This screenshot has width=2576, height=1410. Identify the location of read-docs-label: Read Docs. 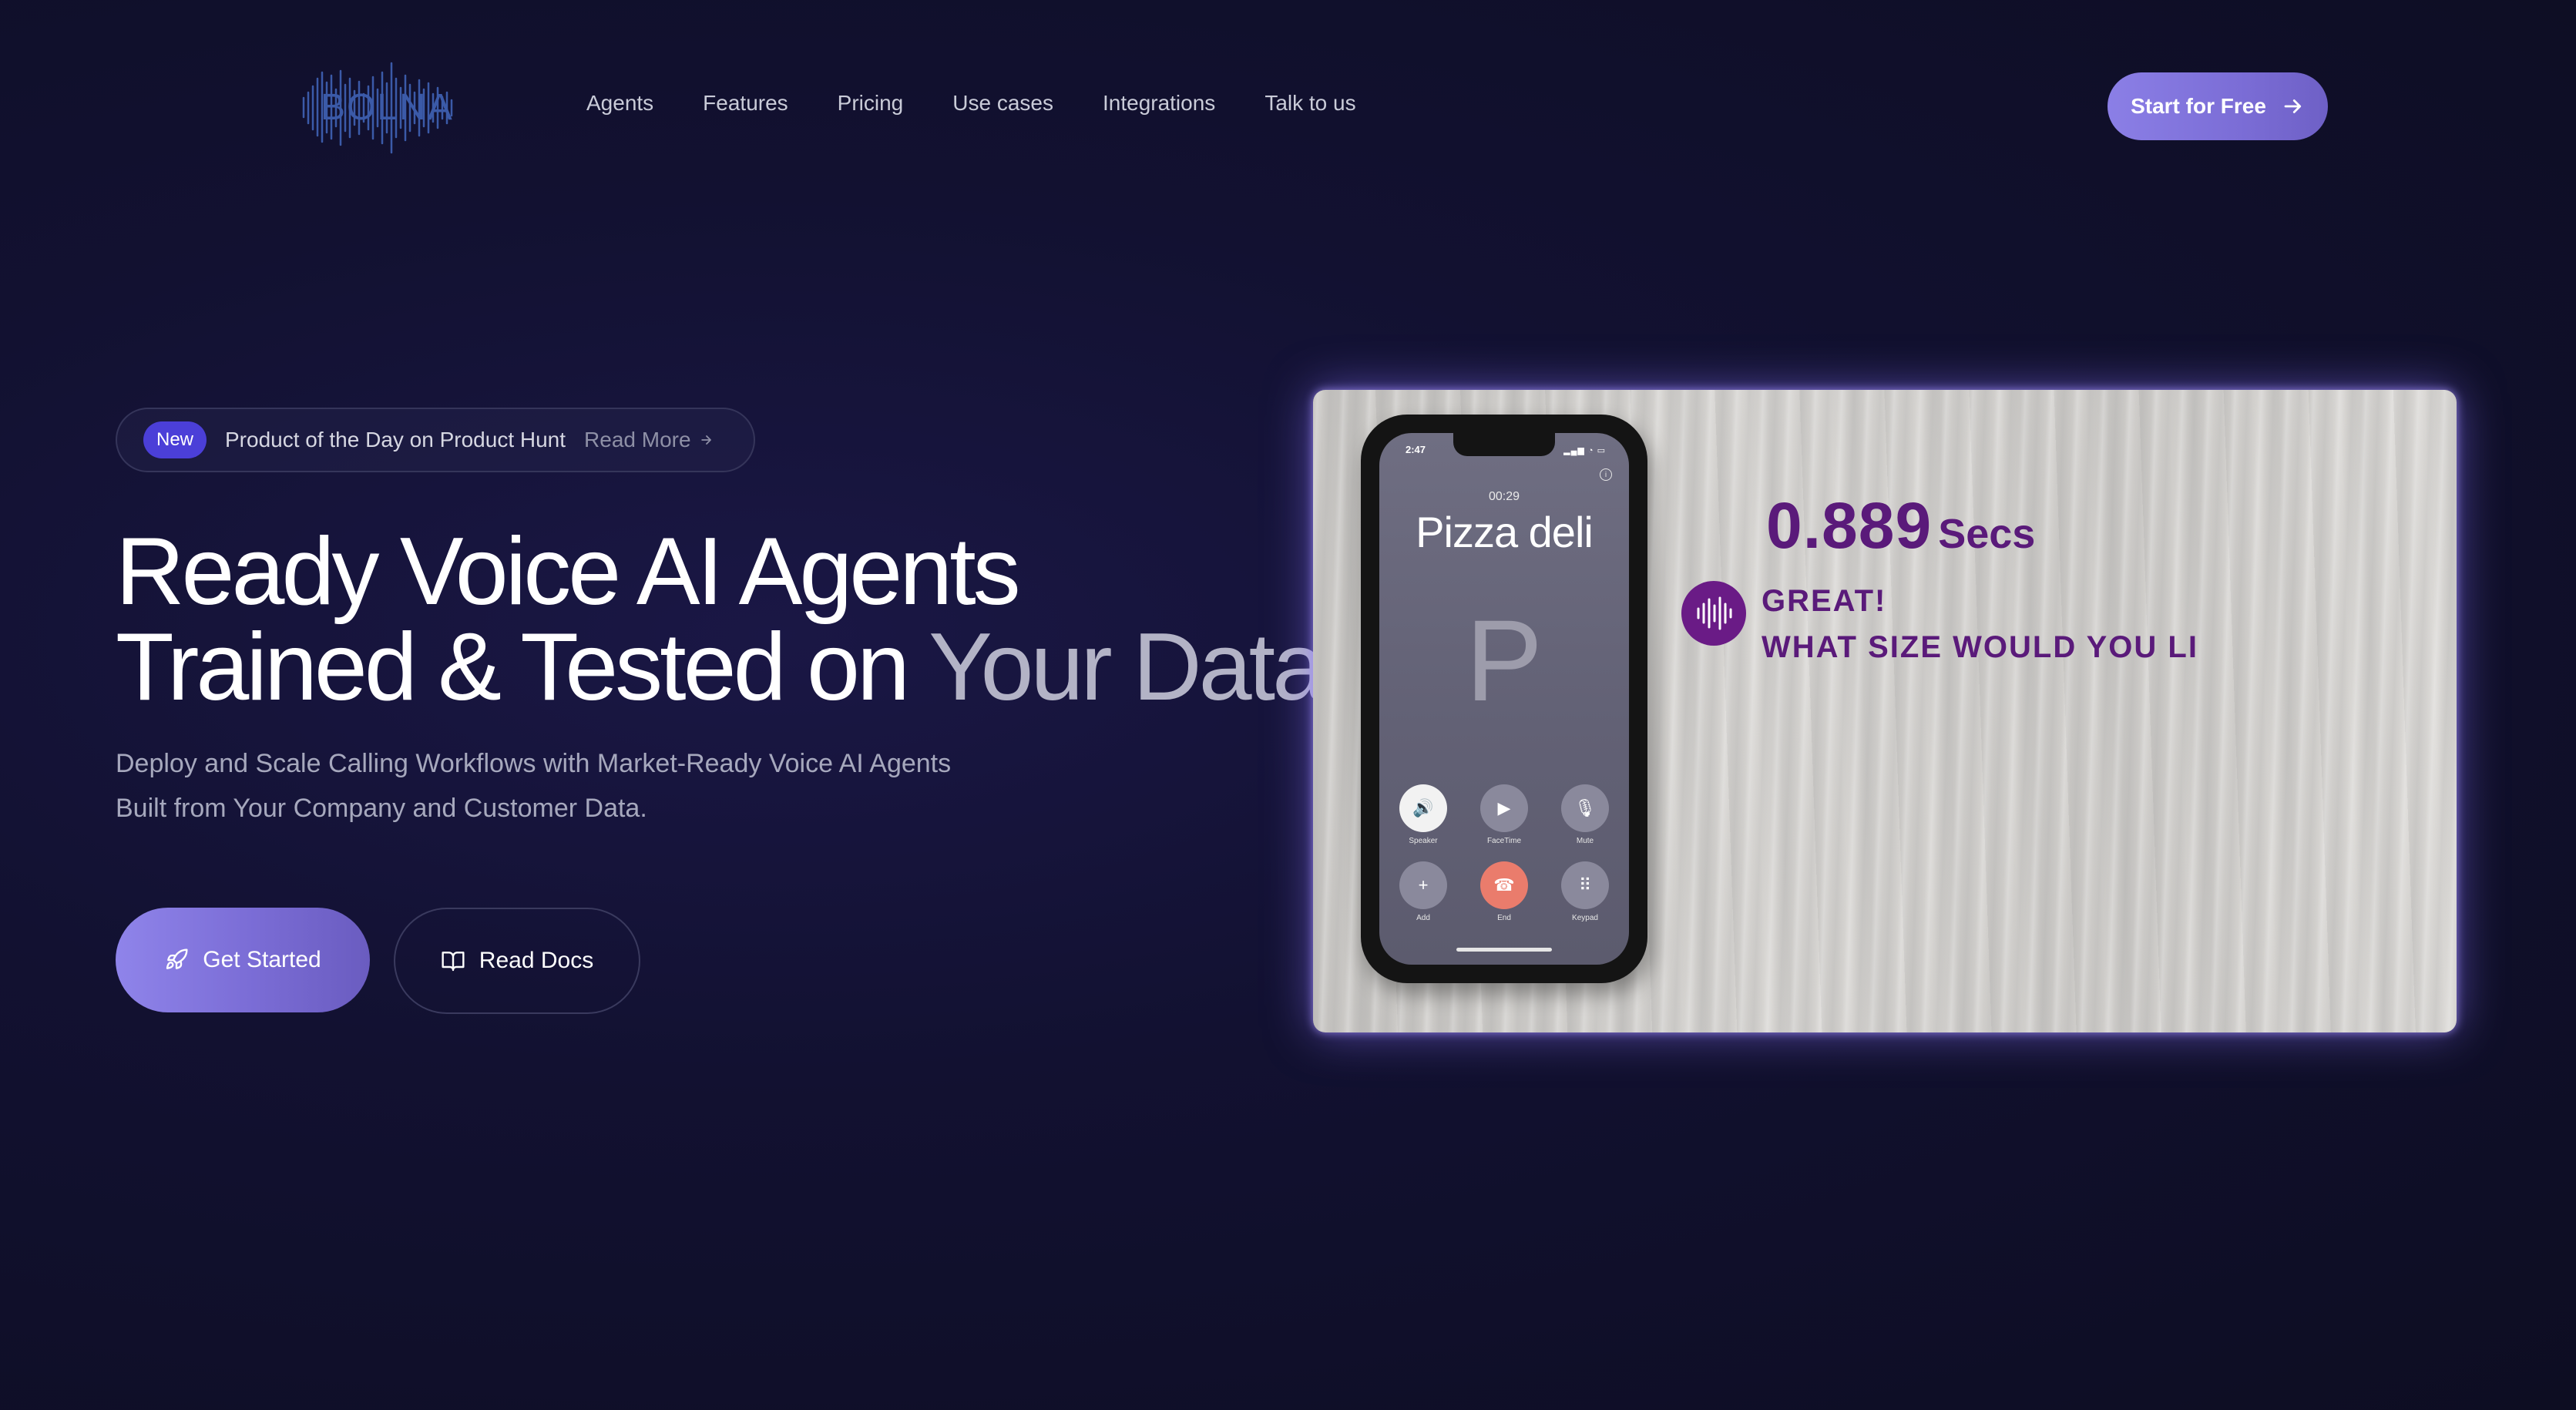
(536, 960).